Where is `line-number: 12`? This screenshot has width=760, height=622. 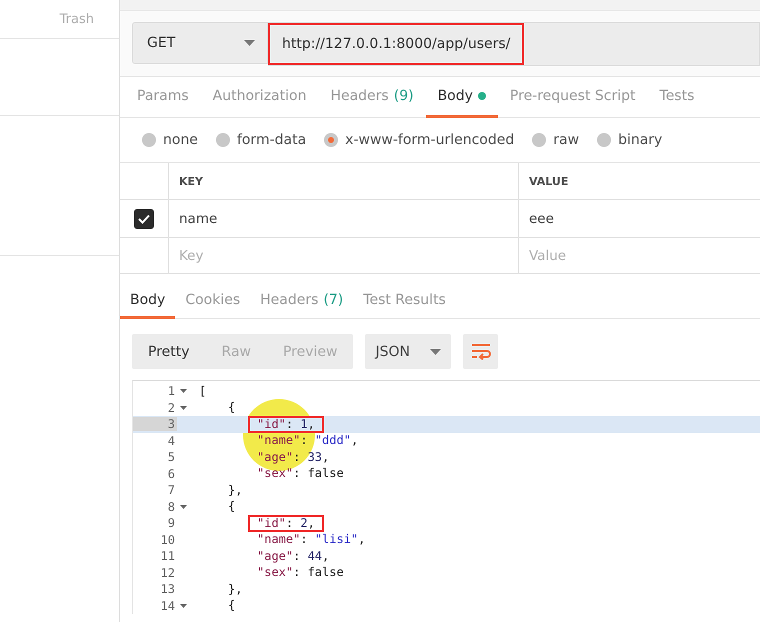
line-number: 12 is located at coordinates (168, 573).